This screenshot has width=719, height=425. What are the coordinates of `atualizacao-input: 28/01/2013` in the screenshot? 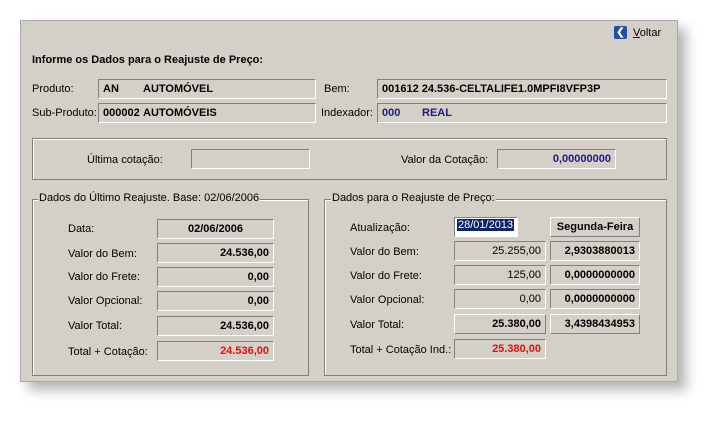 It's located at (486, 227).